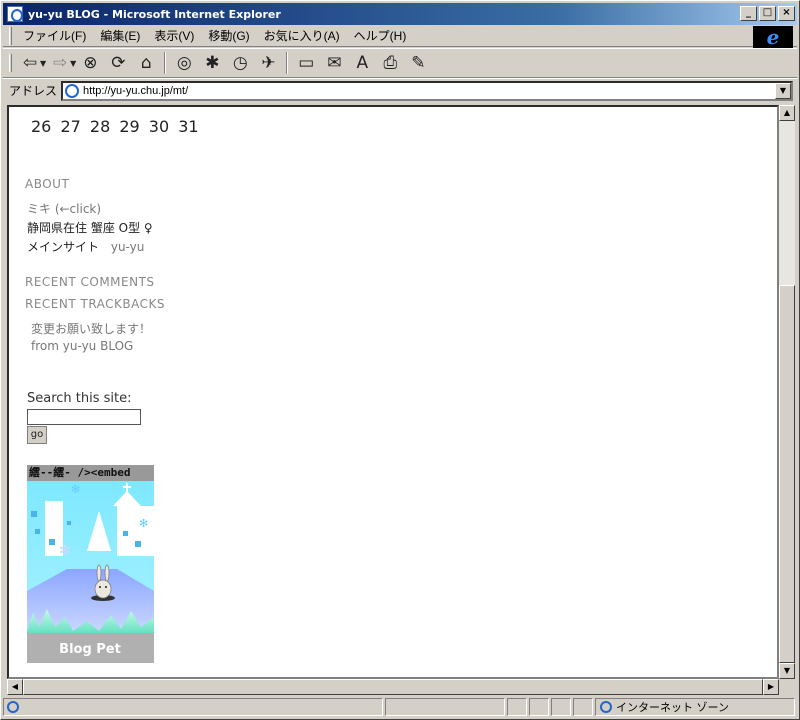  I want to click on channels-icon: ✈, so click(268, 63).